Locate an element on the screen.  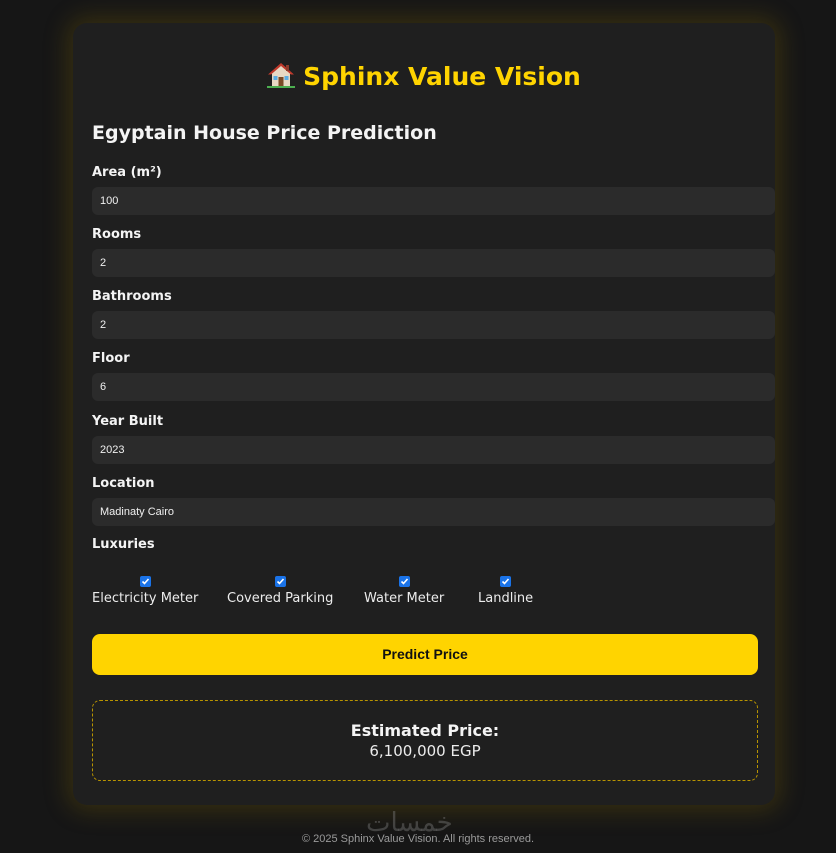
year-built-field: Year Built 2023 is located at coordinates (433, 438).